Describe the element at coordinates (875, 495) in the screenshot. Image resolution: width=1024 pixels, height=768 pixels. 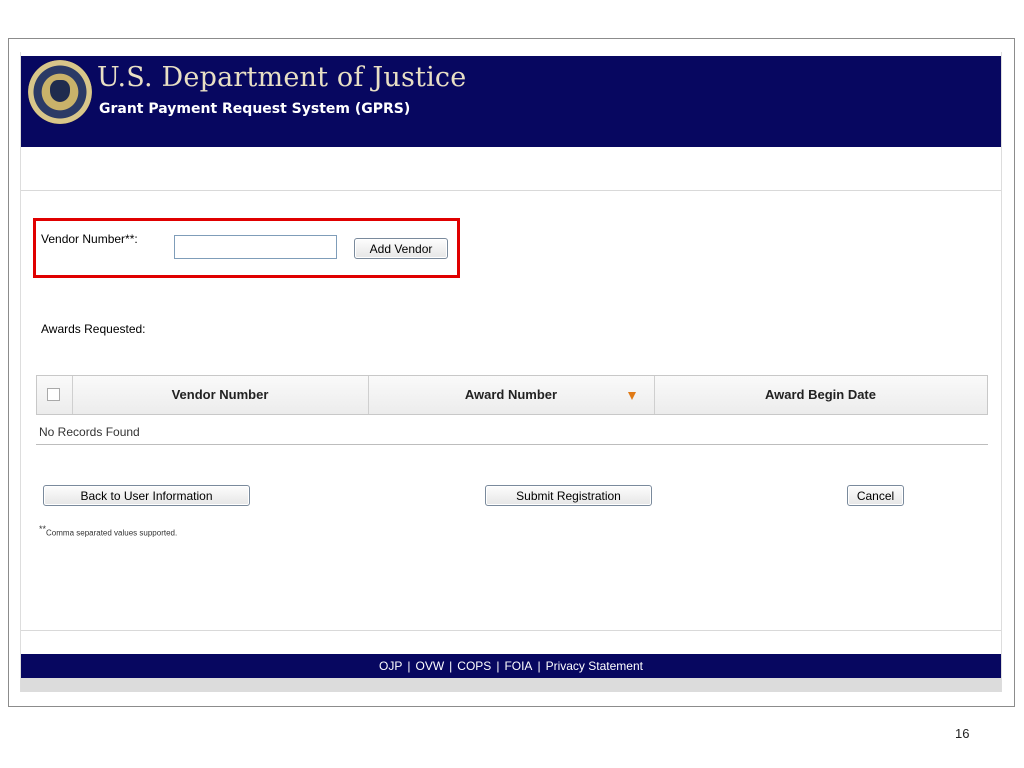
I see `cancel-button: Cancel` at that location.